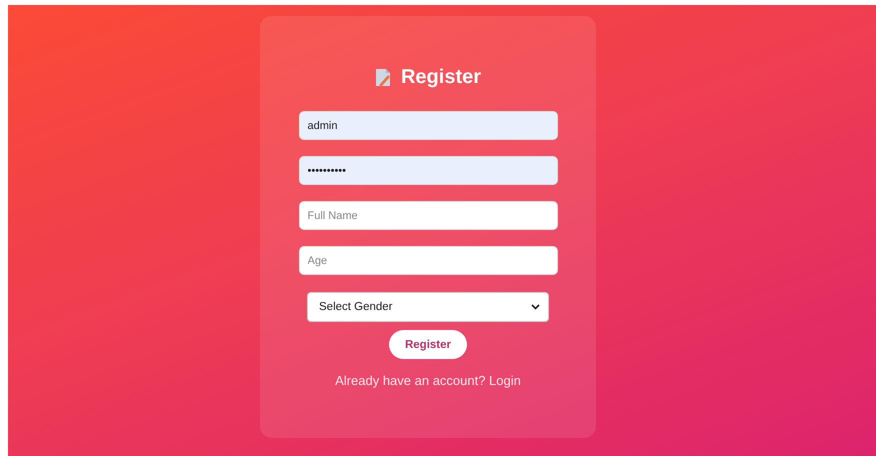  Describe the element at coordinates (428, 260) in the screenshot. I see `input-field: Age` at that location.